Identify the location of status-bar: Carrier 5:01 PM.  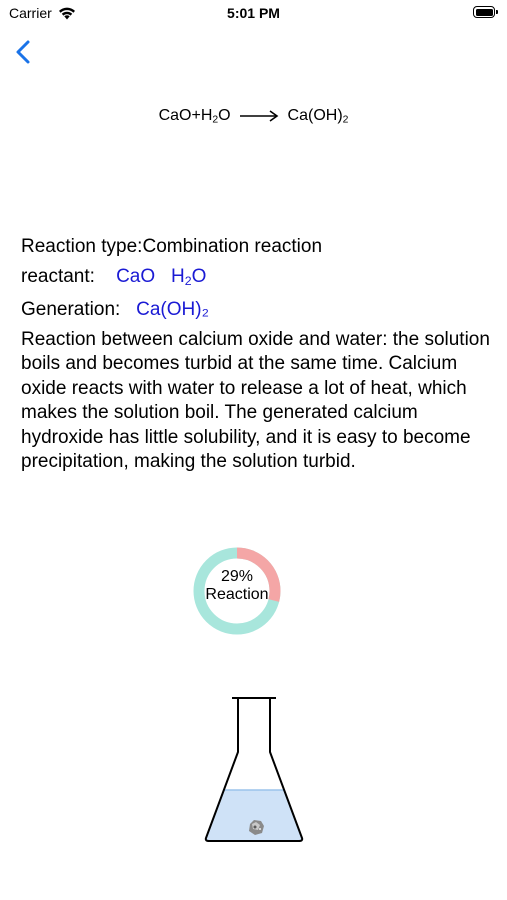
(253, 14).